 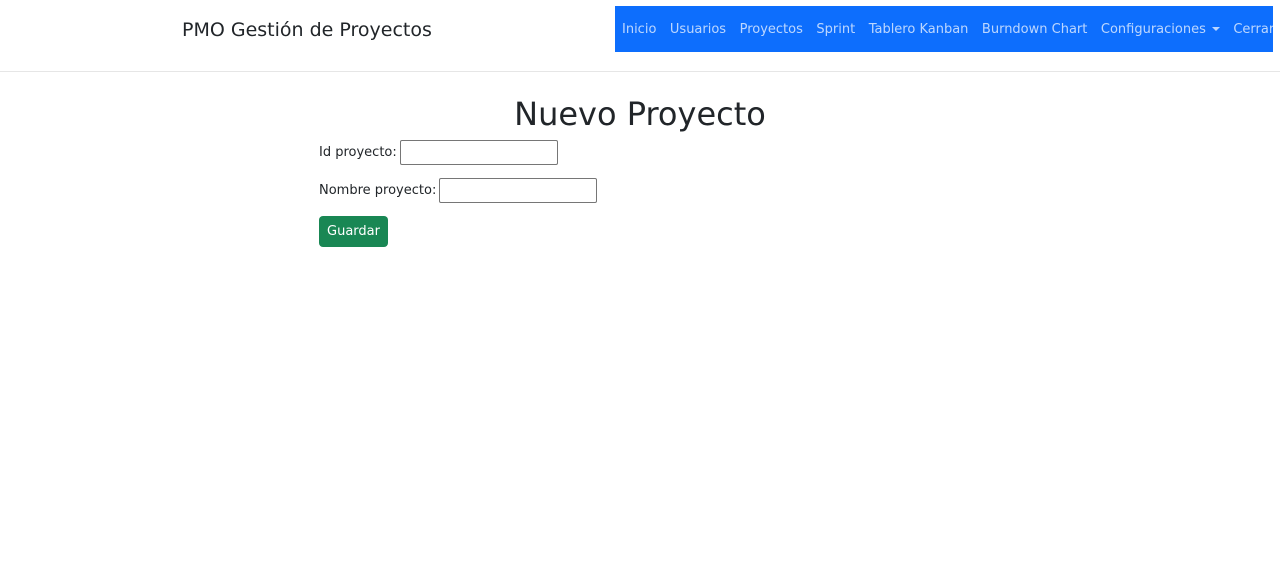 I want to click on nav-usuarios: Usuarios, so click(x=698, y=29).